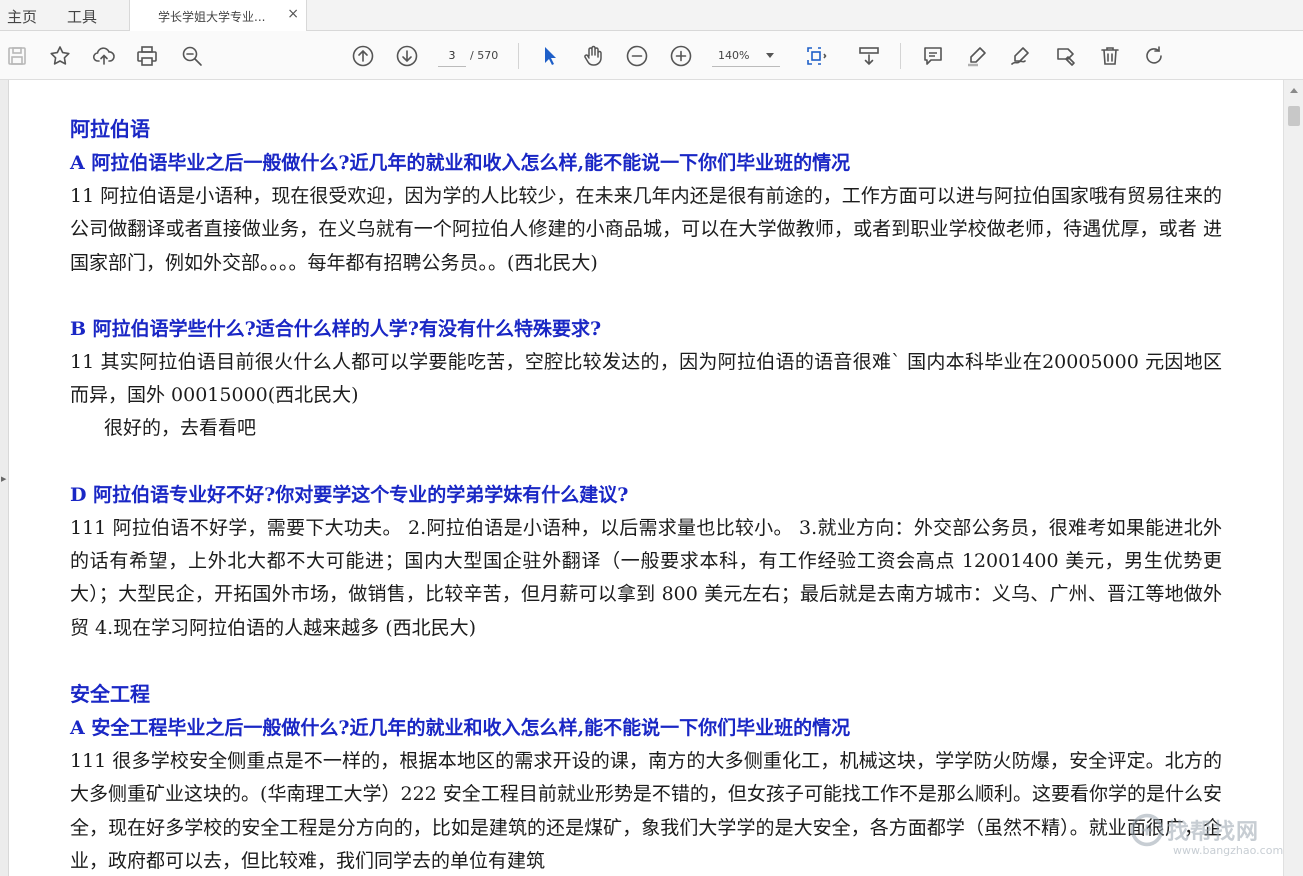 This screenshot has width=1303, height=876. Describe the element at coordinates (363, 56) in the screenshot. I see `previous-page-icon` at that location.